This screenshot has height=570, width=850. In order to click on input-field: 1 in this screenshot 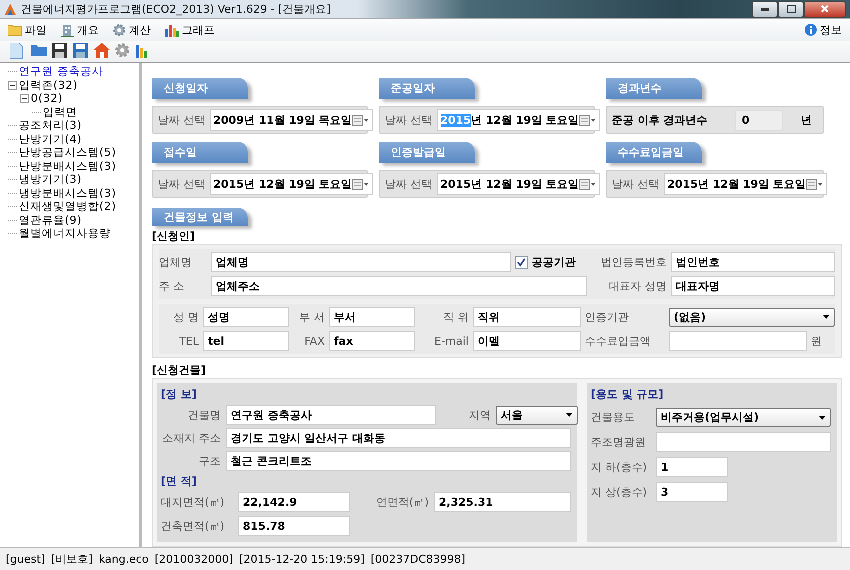, I will do `click(692, 467)`.